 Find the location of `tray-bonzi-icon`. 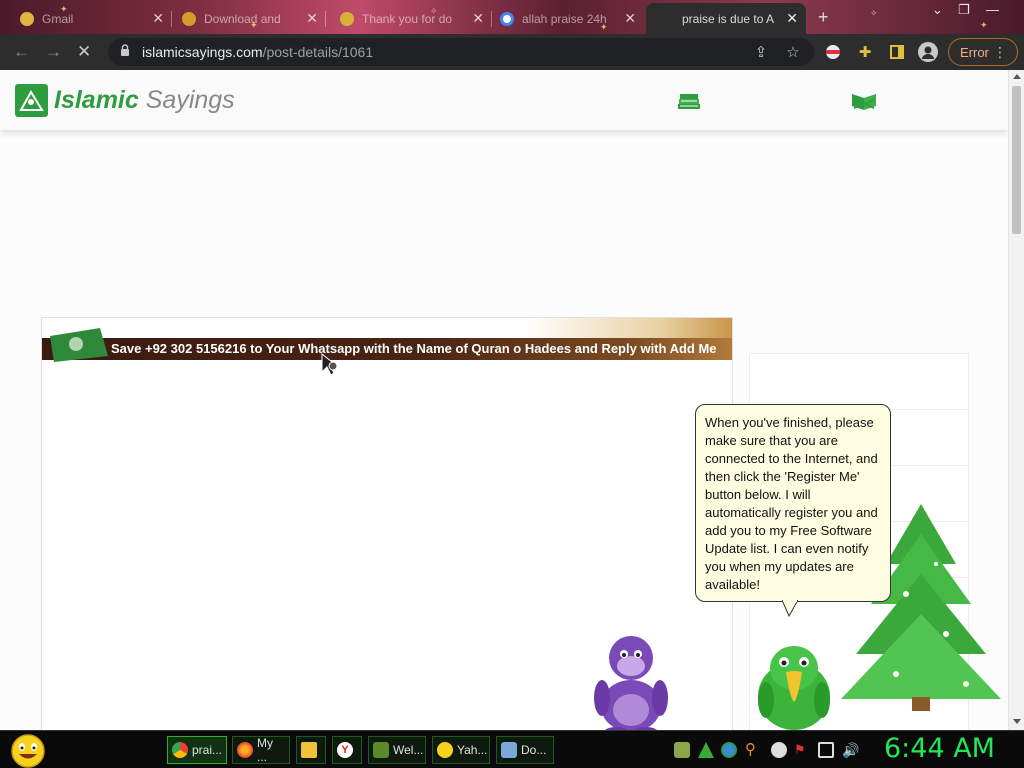

tray-bonzi-icon is located at coordinates (682, 750).